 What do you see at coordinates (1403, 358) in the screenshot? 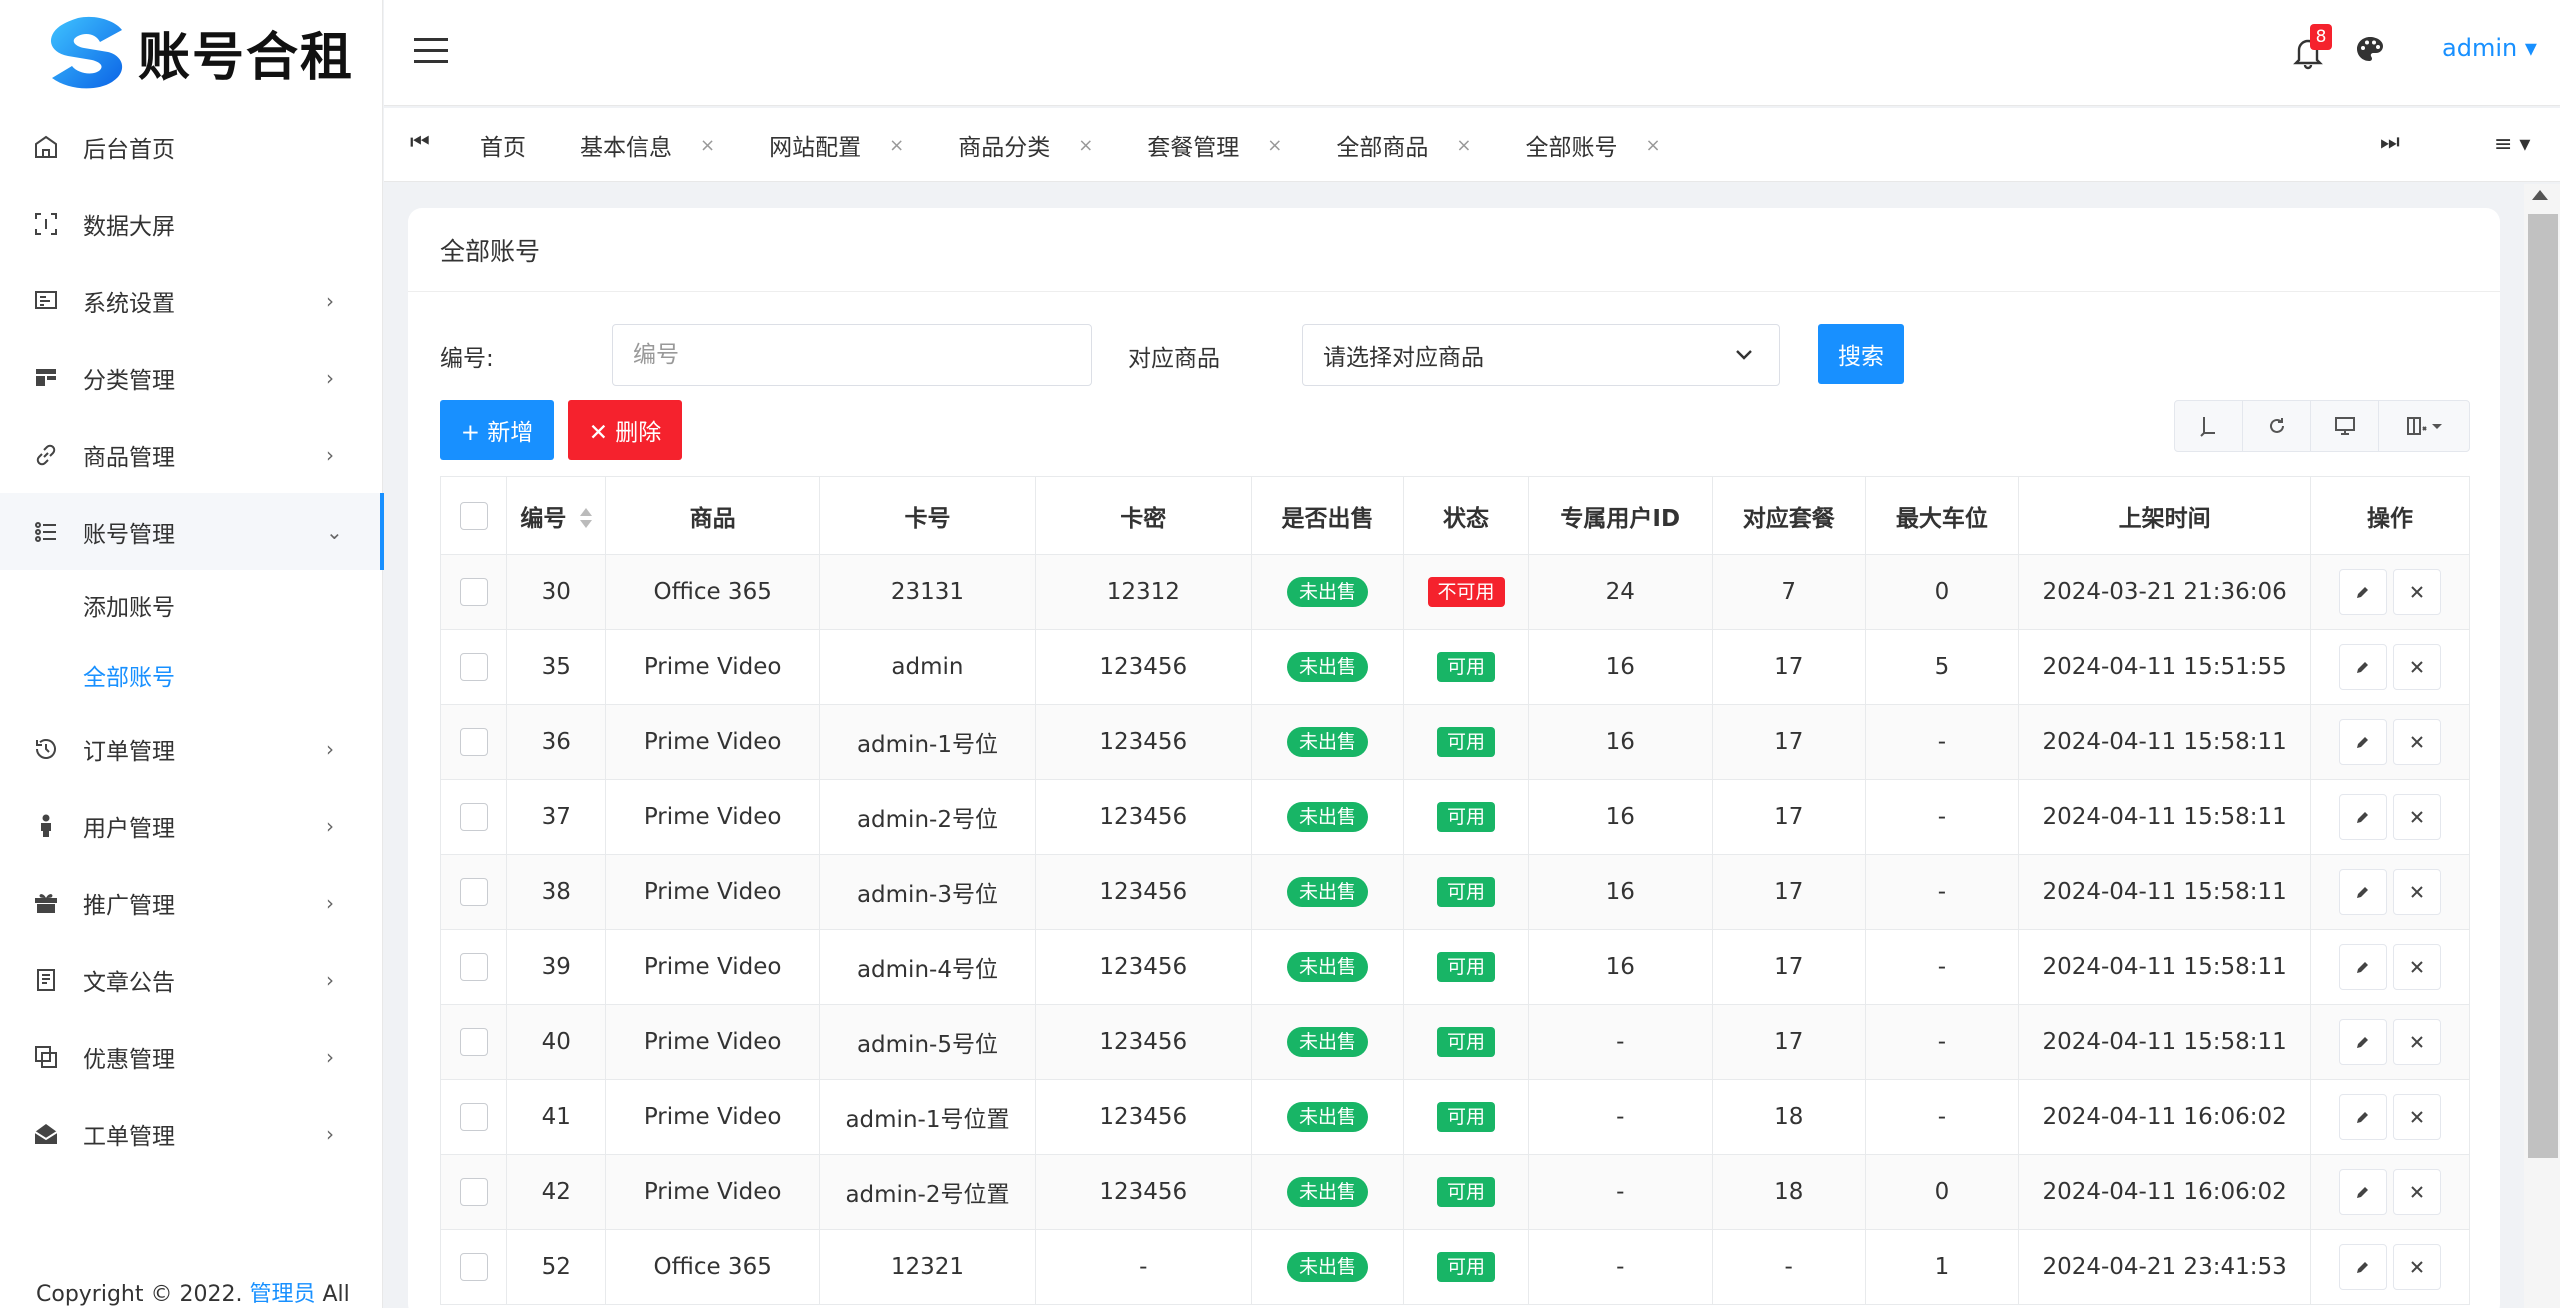
I see `product-select-value: 请选择对应商品` at bounding box center [1403, 358].